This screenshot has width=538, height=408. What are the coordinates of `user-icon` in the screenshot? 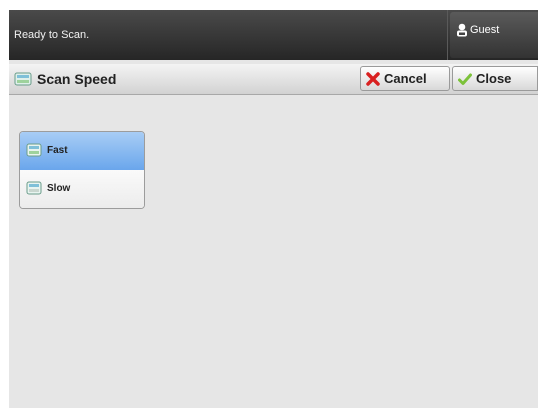 It's located at (462, 30).